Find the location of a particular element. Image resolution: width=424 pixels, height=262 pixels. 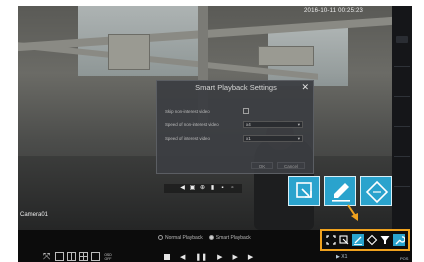

layout-2-icon is located at coordinates (71, 256).